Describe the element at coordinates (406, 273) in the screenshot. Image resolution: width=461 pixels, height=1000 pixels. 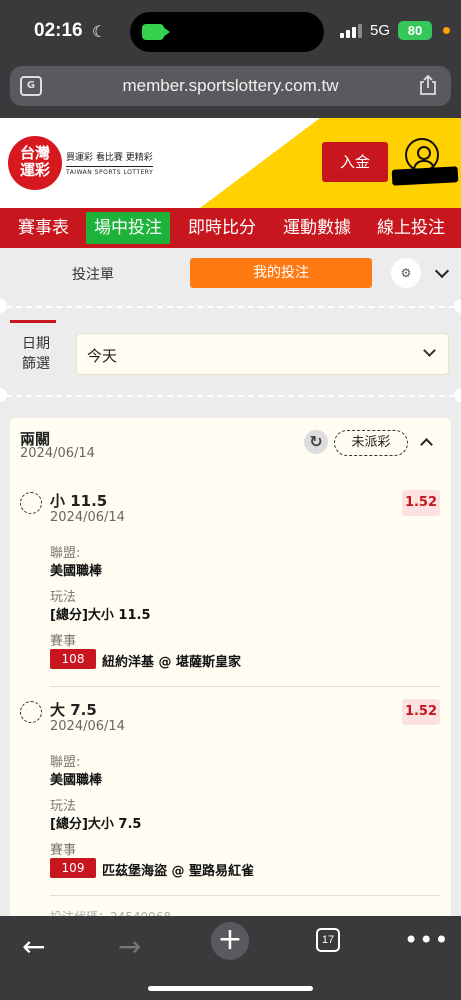
I see `settings-icon: ⚙` at that location.